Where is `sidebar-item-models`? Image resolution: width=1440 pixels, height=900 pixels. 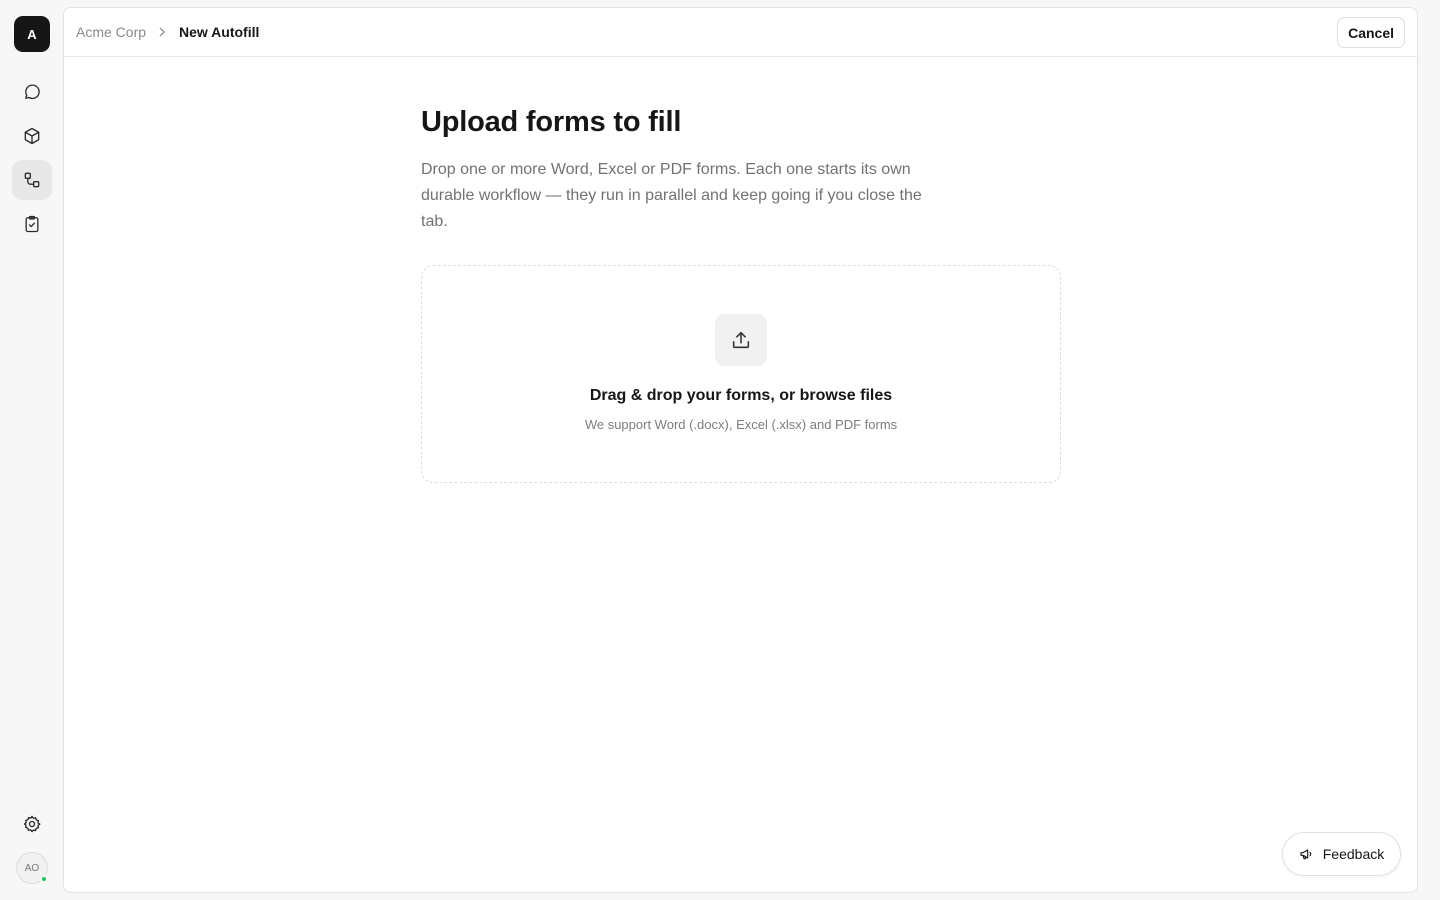
sidebar-item-models is located at coordinates (32, 136).